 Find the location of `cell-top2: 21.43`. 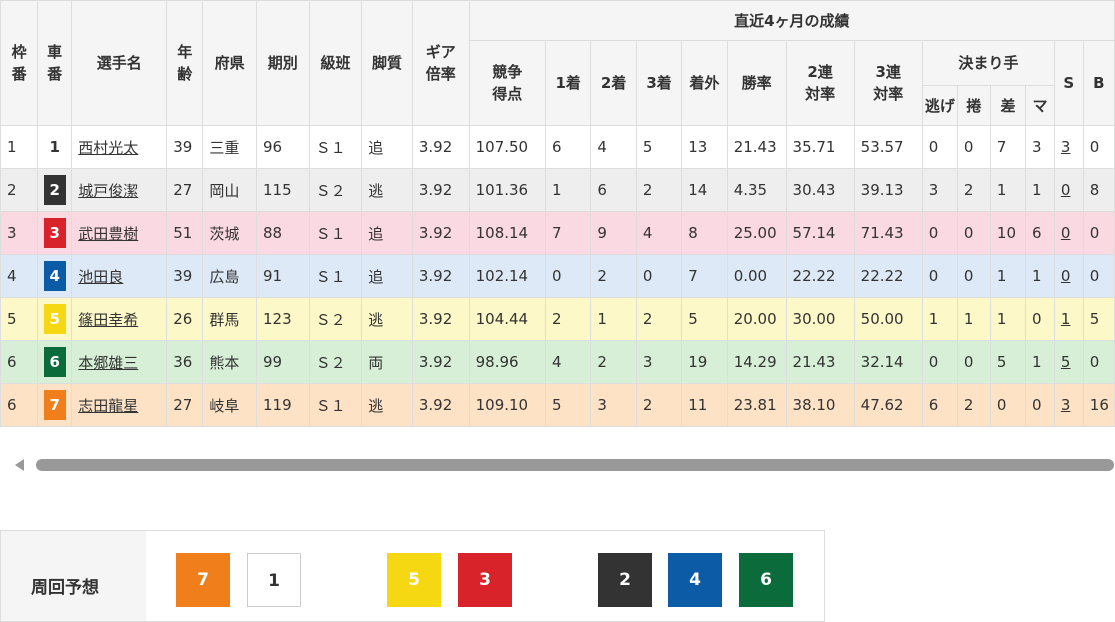

cell-top2: 21.43 is located at coordinates (820, 362).